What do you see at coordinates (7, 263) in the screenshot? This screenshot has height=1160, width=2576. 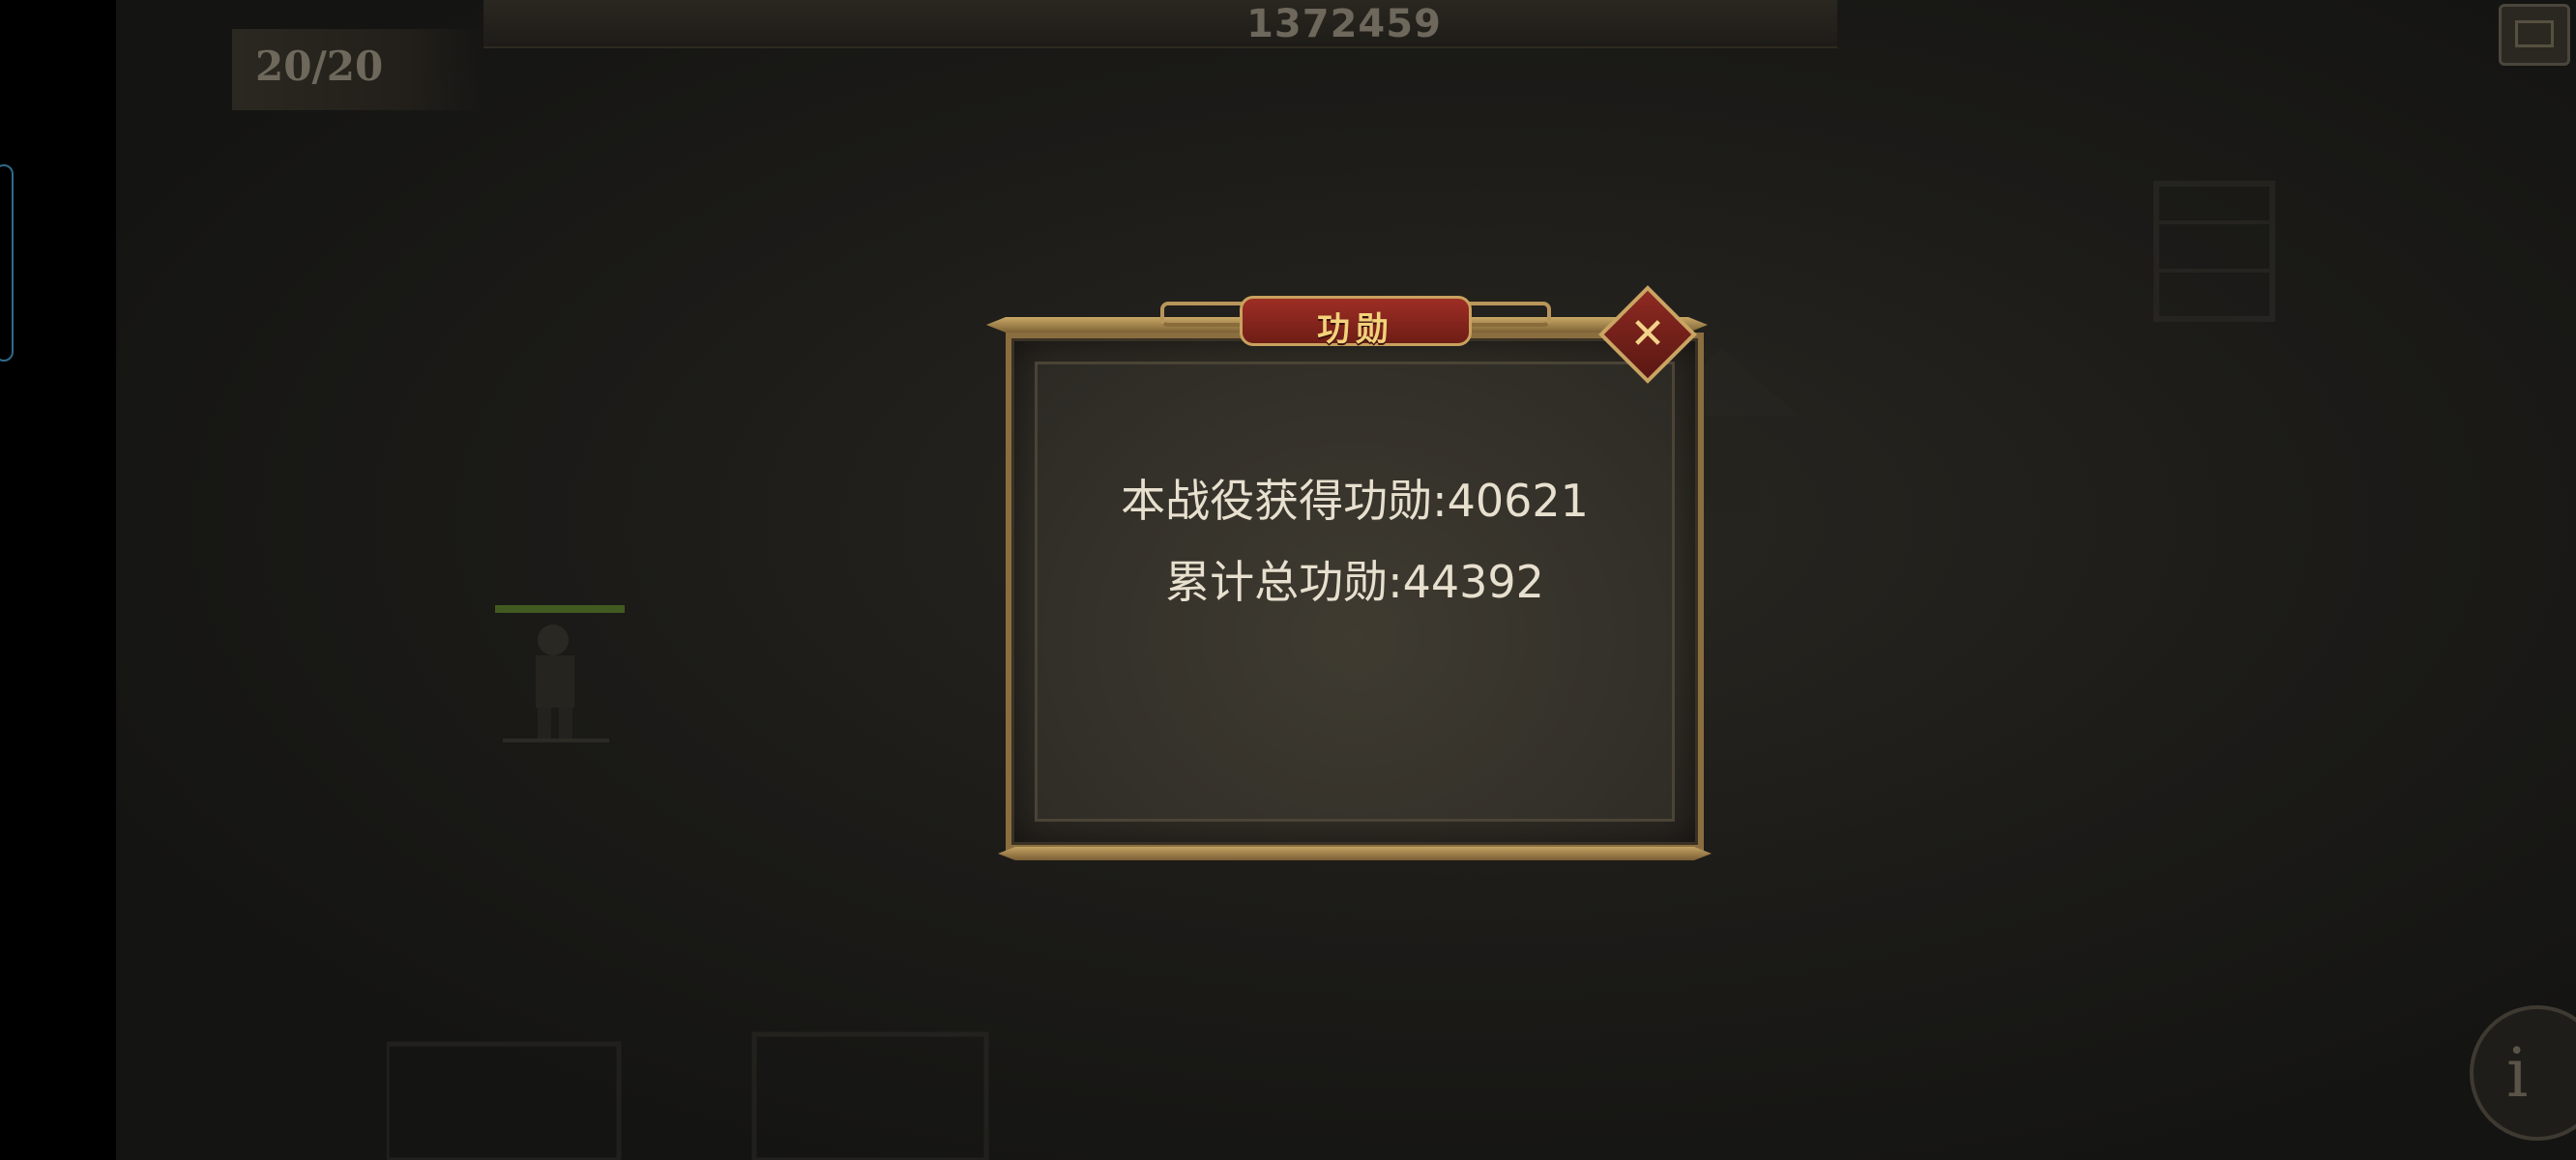 I see `side-panel-handle` at bounding box center [7, 263].